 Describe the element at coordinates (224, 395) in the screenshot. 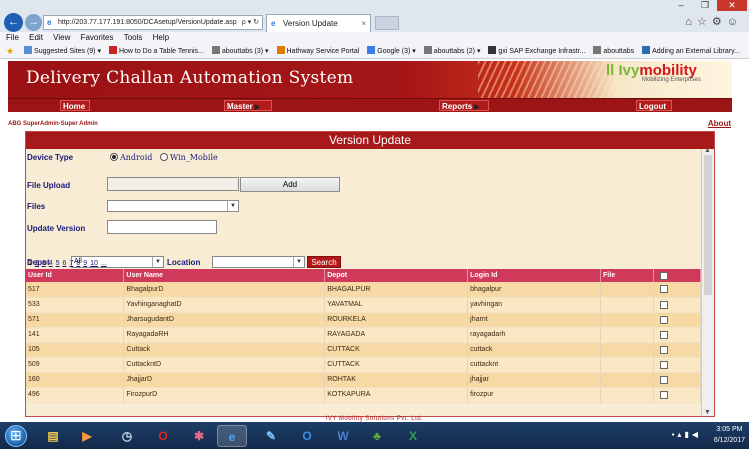

I see `cell-user-name: FirozpurD` at that location.